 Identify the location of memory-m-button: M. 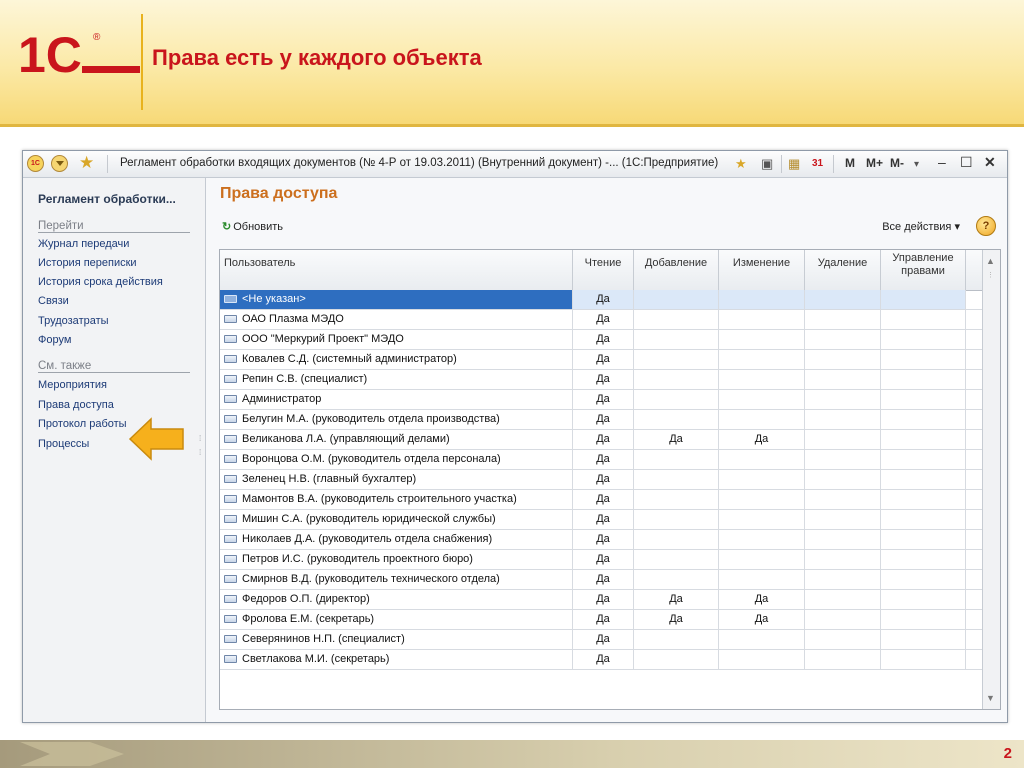
(850, 163).